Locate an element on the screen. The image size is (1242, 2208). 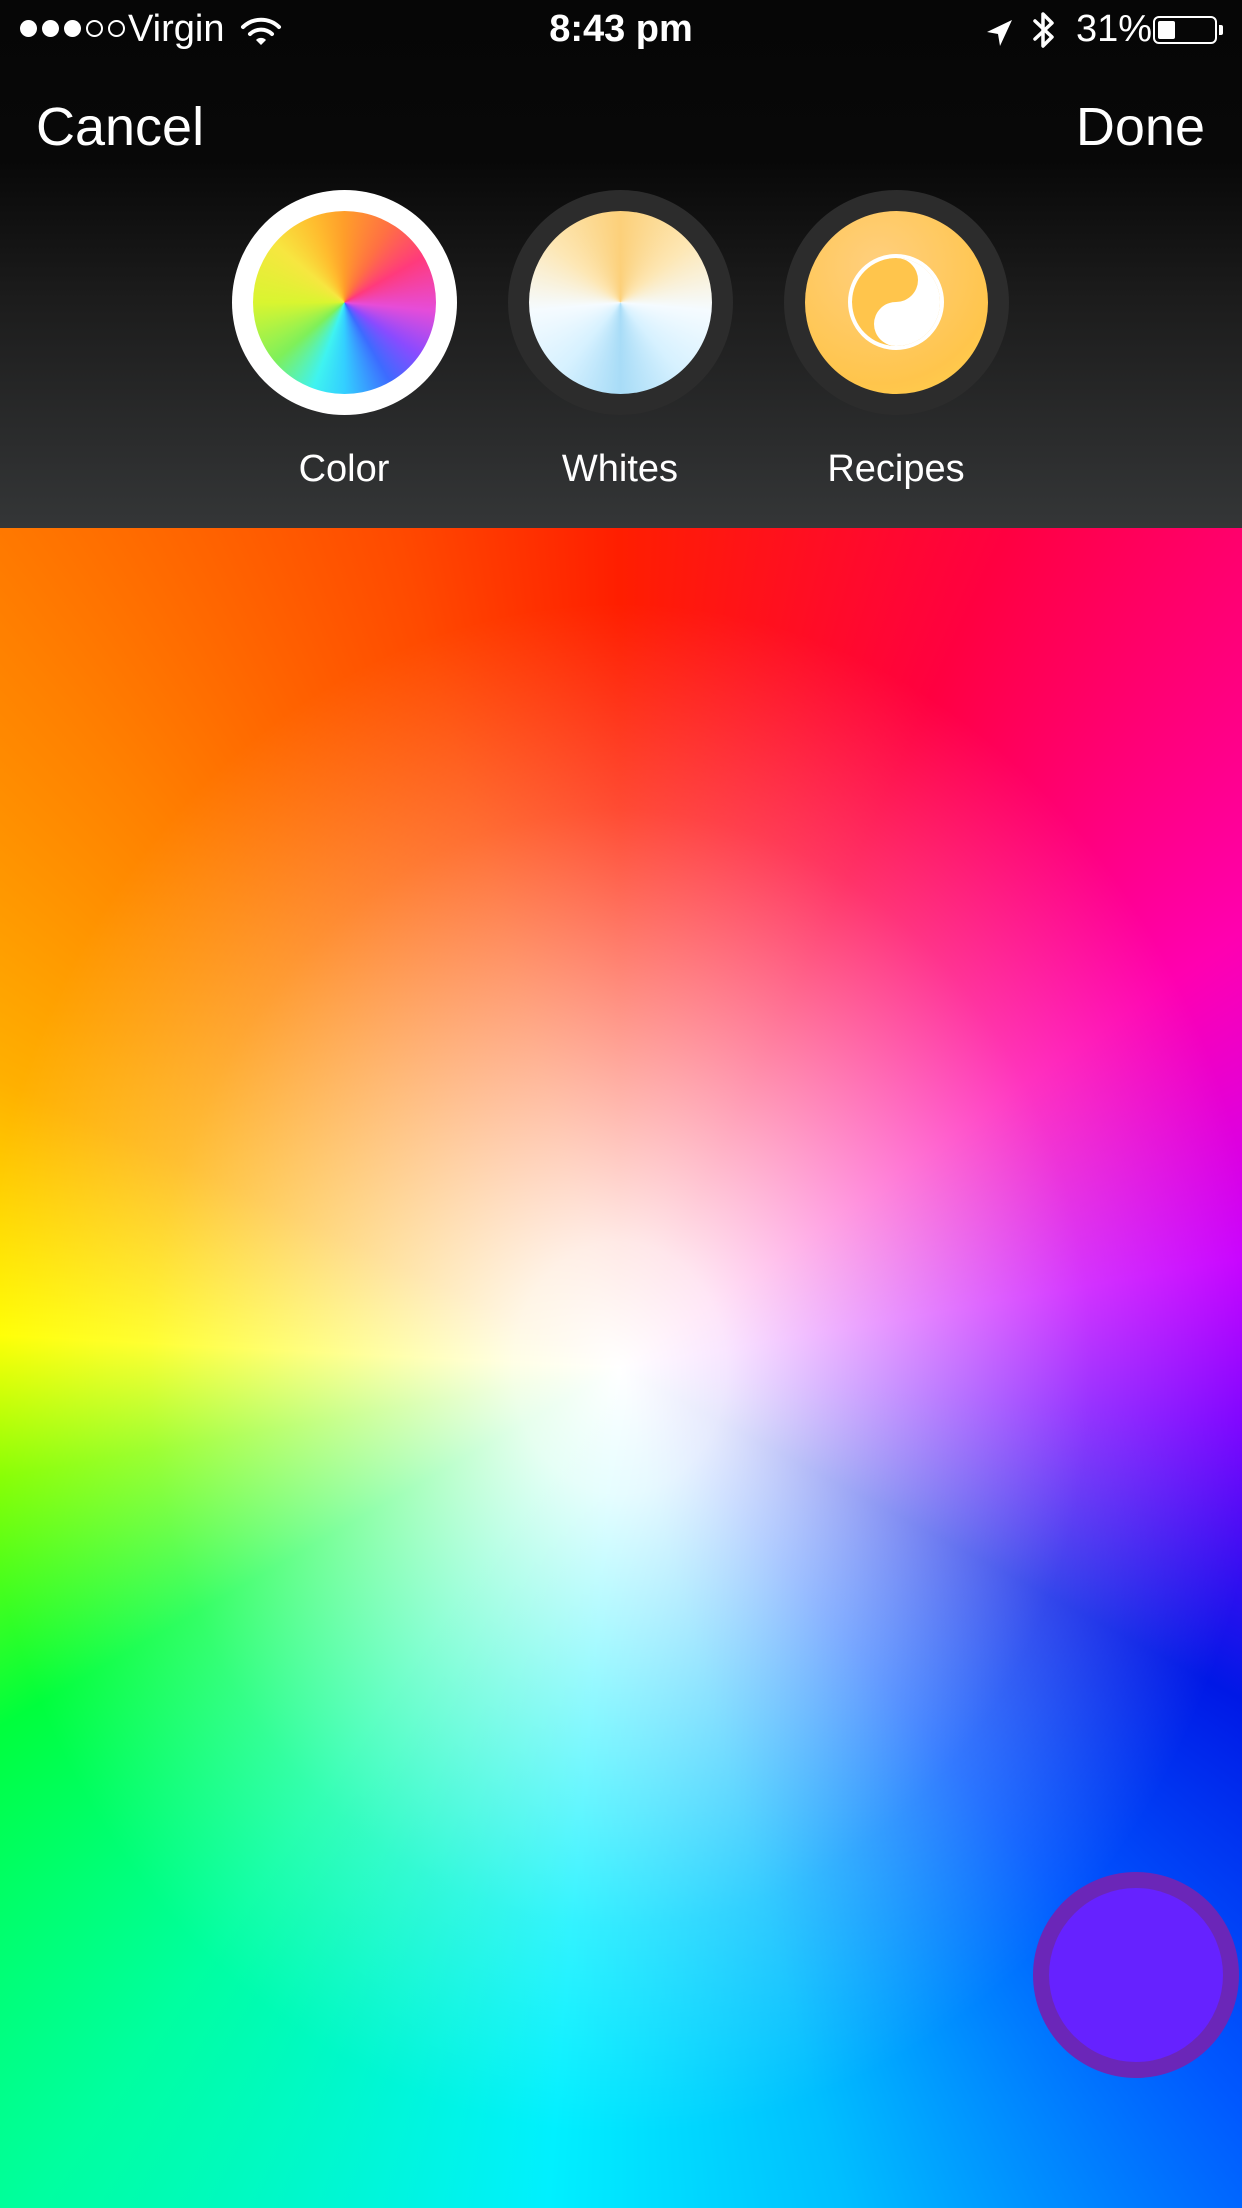
recipes-icon is located at coordinates (896, 302).